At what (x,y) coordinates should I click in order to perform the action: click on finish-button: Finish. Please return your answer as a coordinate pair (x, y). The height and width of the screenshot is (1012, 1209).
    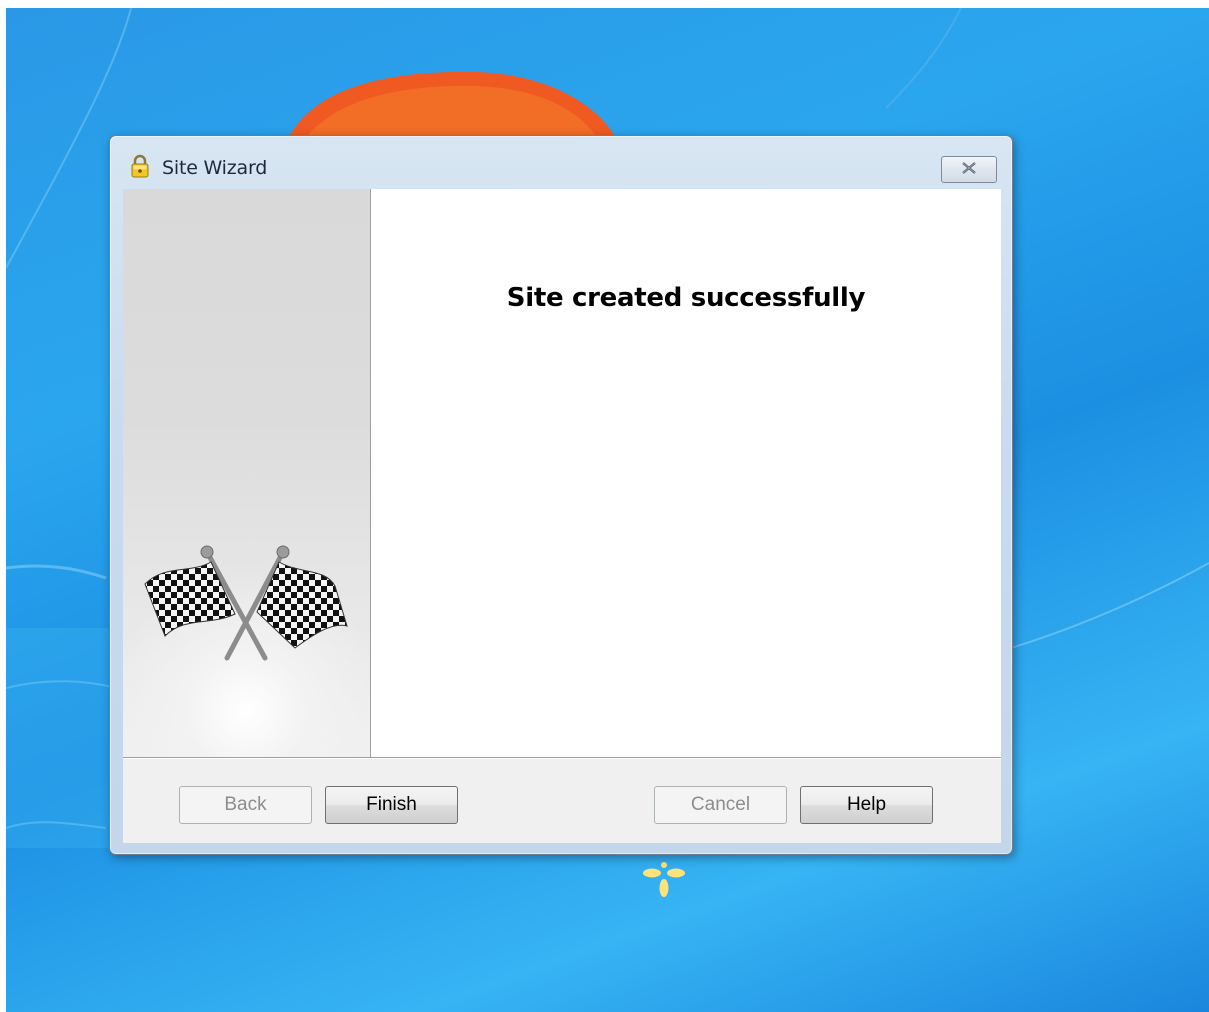
    Looking at the image, I should click on (391, 805).